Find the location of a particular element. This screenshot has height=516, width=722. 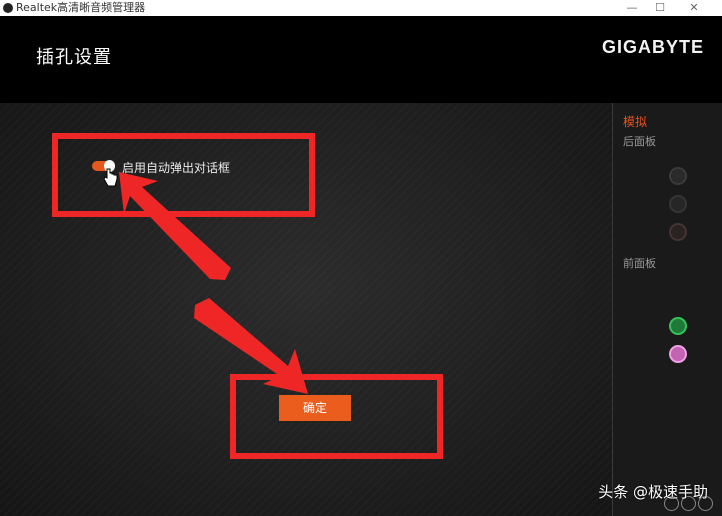

jack-sidebar: 模拟 后面板 前面板 is located at coordinates (667, 309).